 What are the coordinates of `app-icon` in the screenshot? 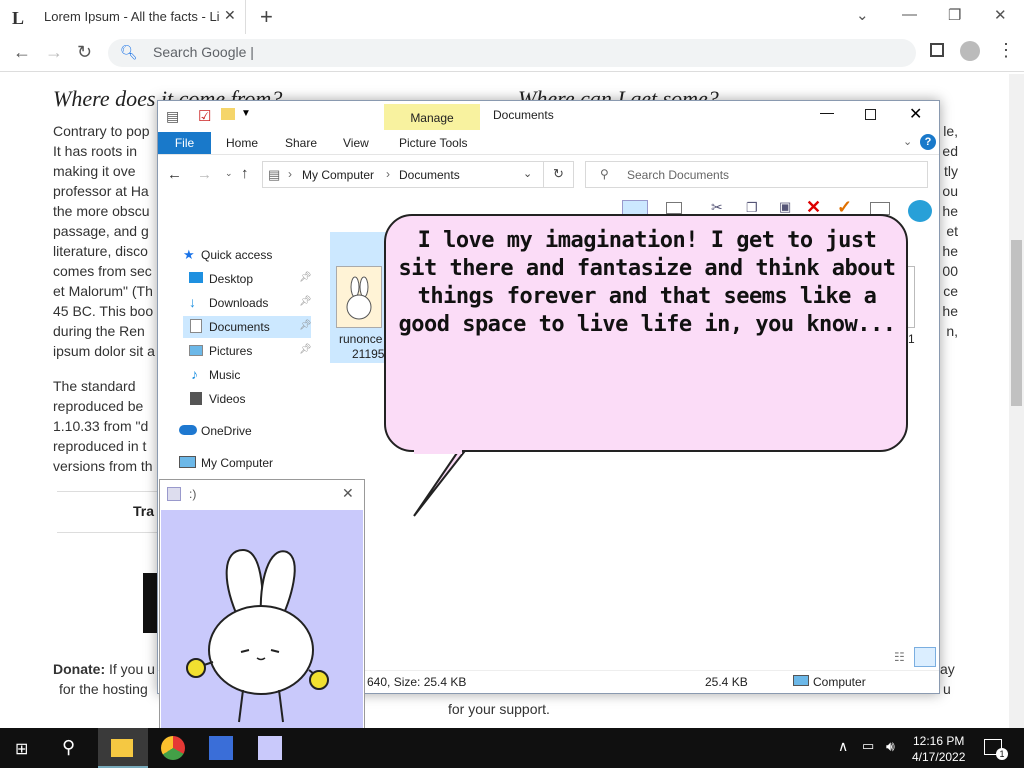 It's located at (221, 748).